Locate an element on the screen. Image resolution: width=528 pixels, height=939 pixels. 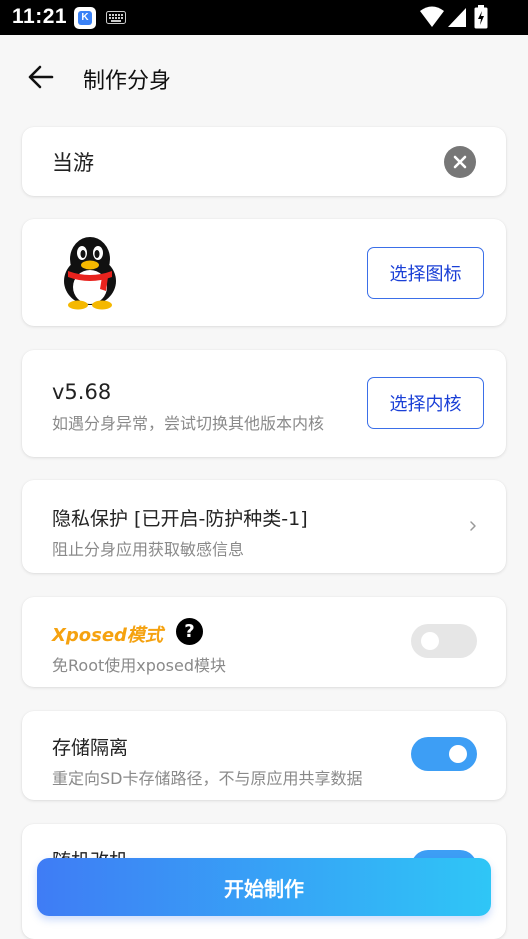
start-create-button: 开始制作 is located at coordinates (264, 887).